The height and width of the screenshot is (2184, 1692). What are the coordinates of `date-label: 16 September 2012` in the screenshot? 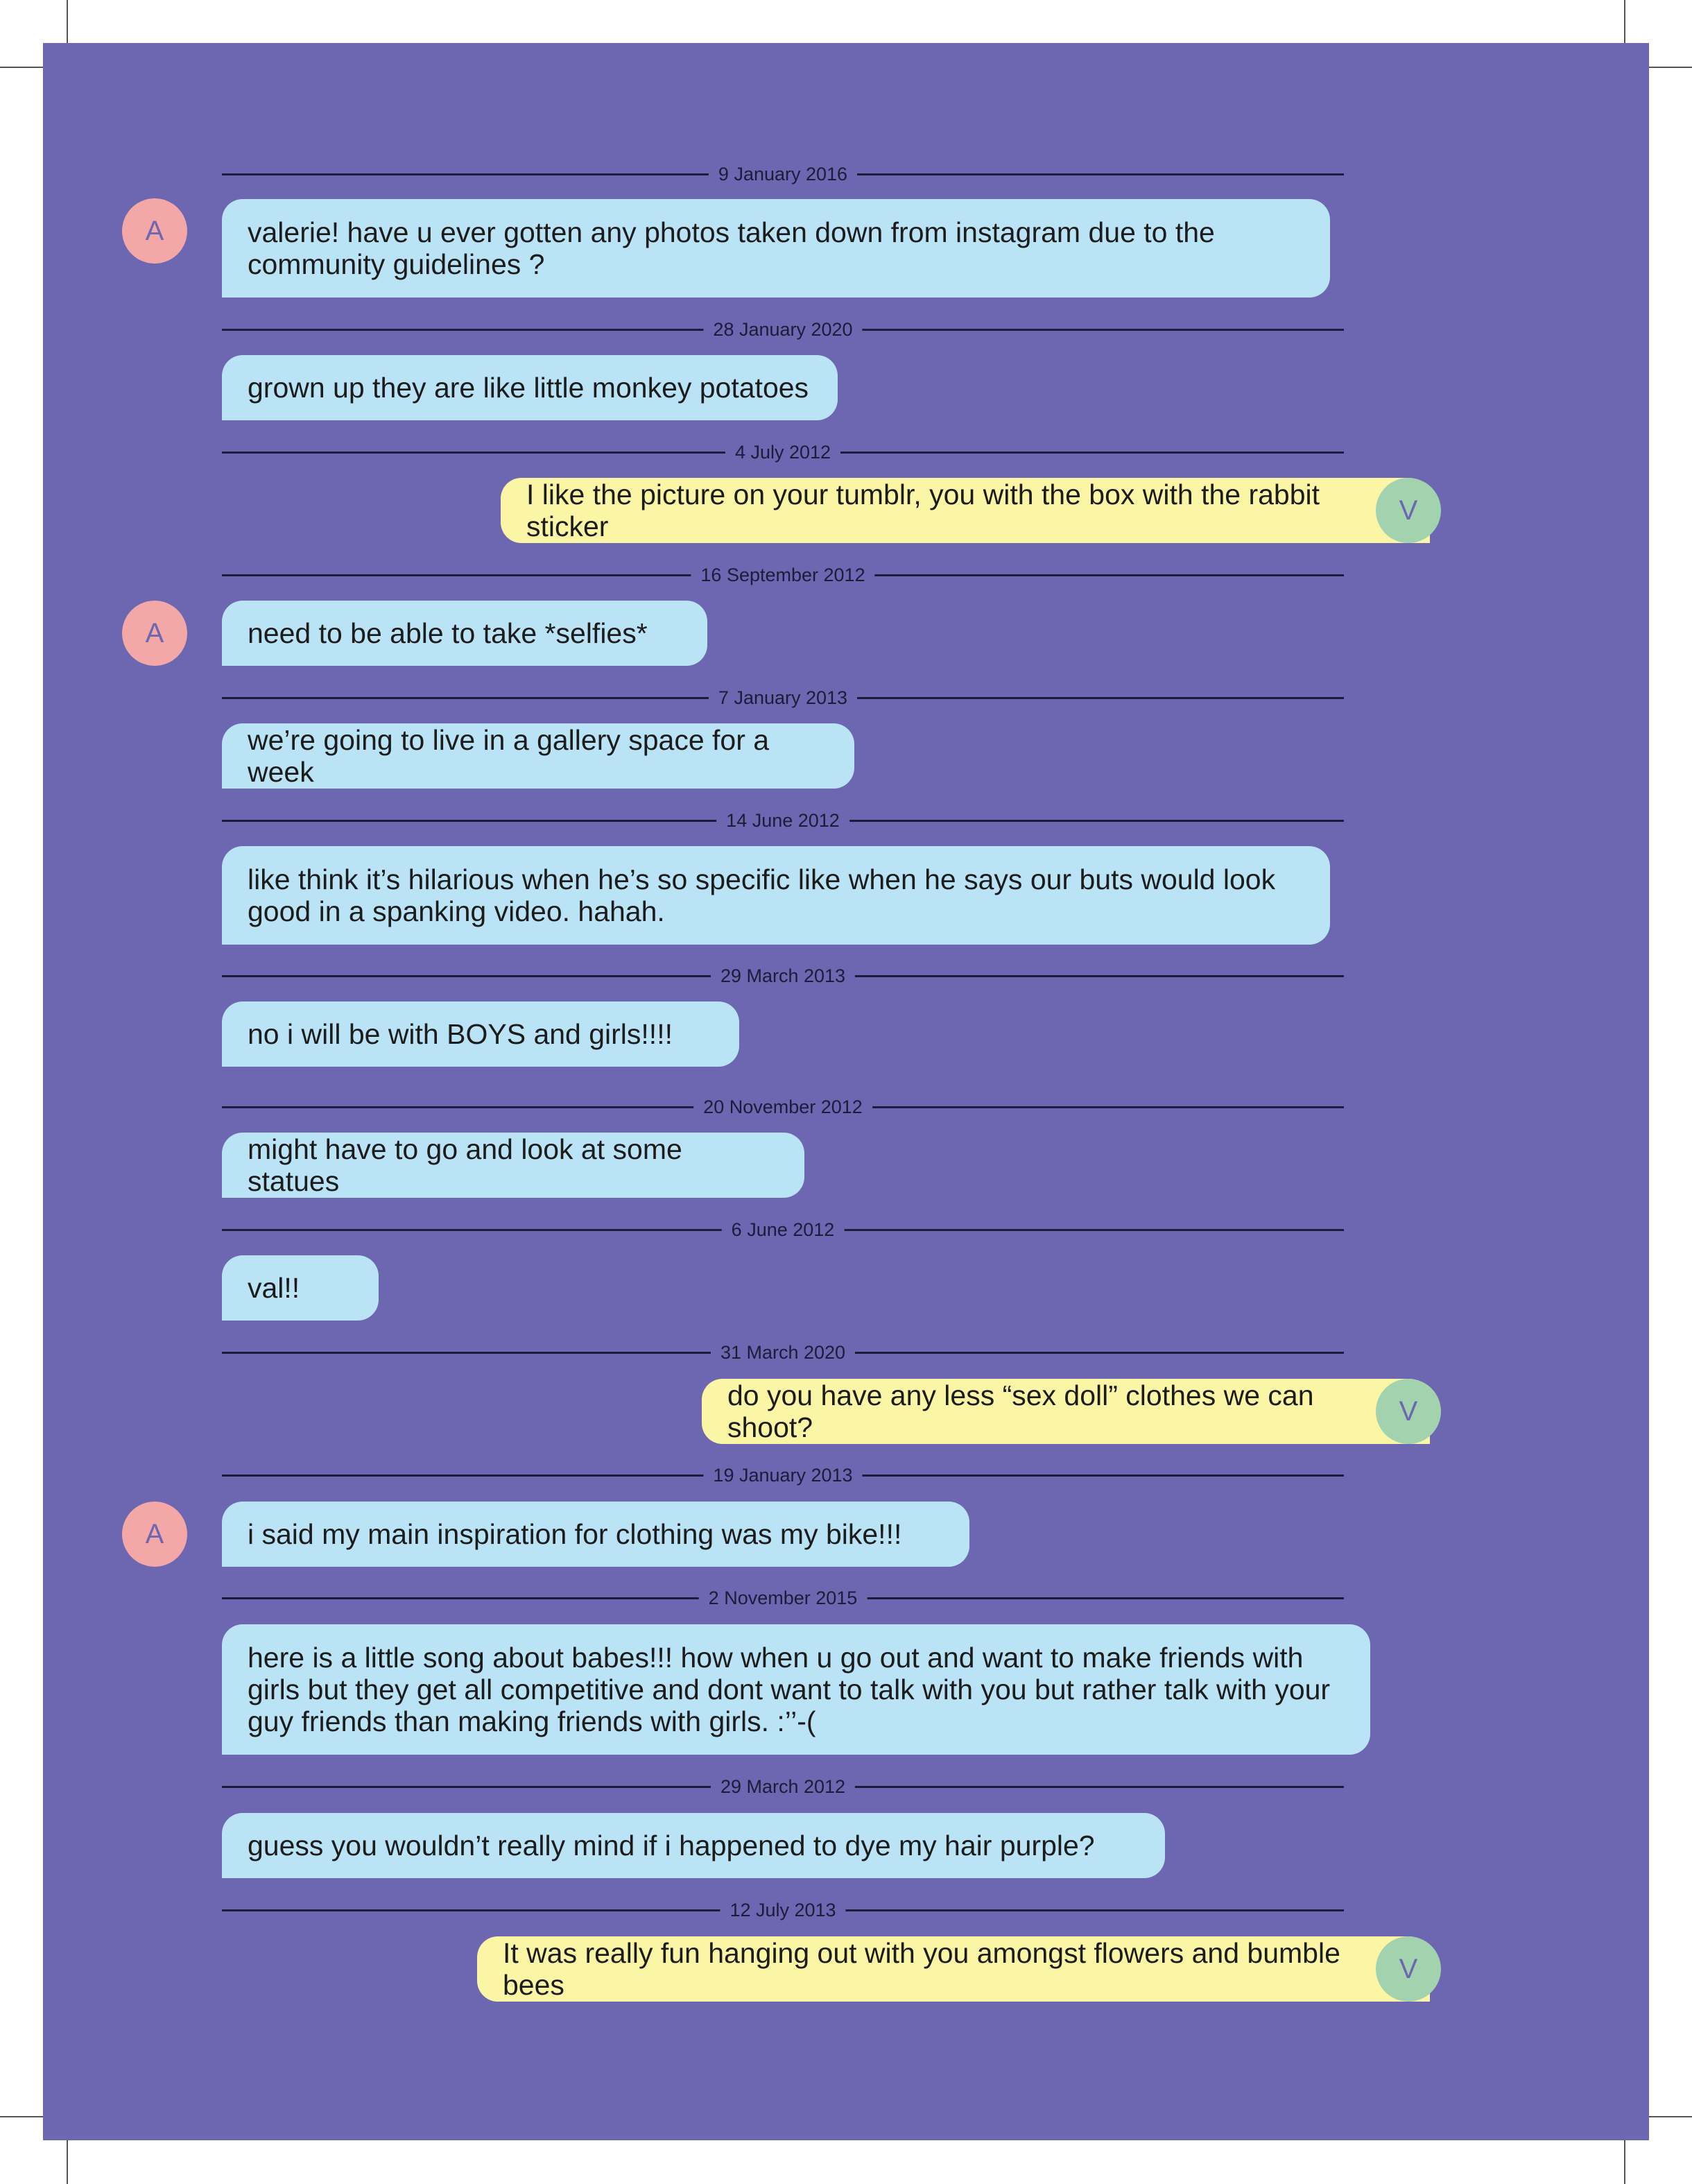 It's located at (783, 575).